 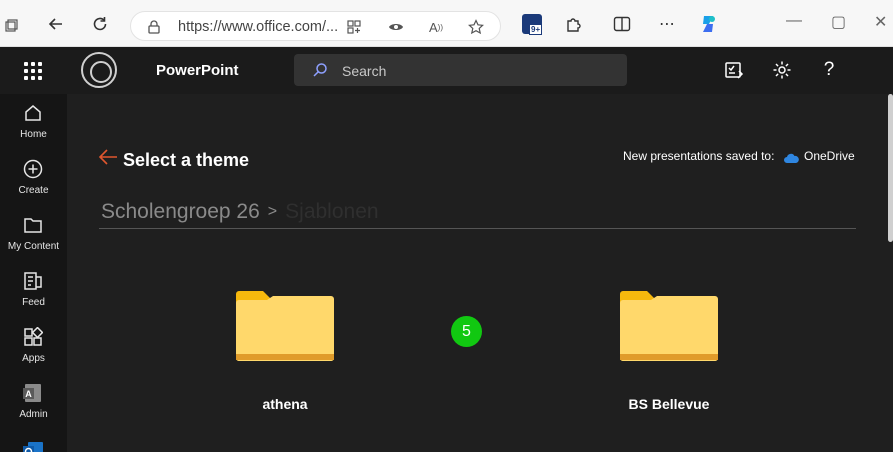 I want to click on folder-tile: BS Bellevue, so click(x=669, y=360).